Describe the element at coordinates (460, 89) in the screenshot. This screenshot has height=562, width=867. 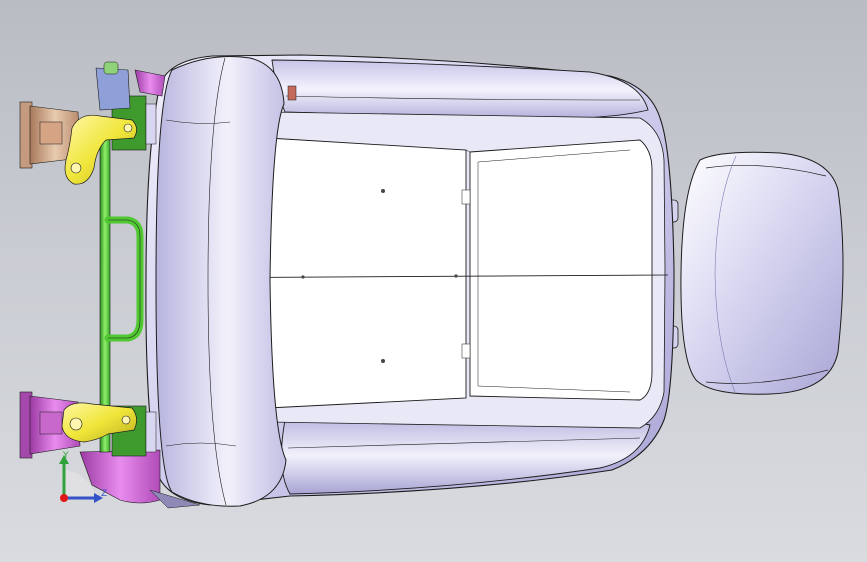
I see `bolster-top` at that location.